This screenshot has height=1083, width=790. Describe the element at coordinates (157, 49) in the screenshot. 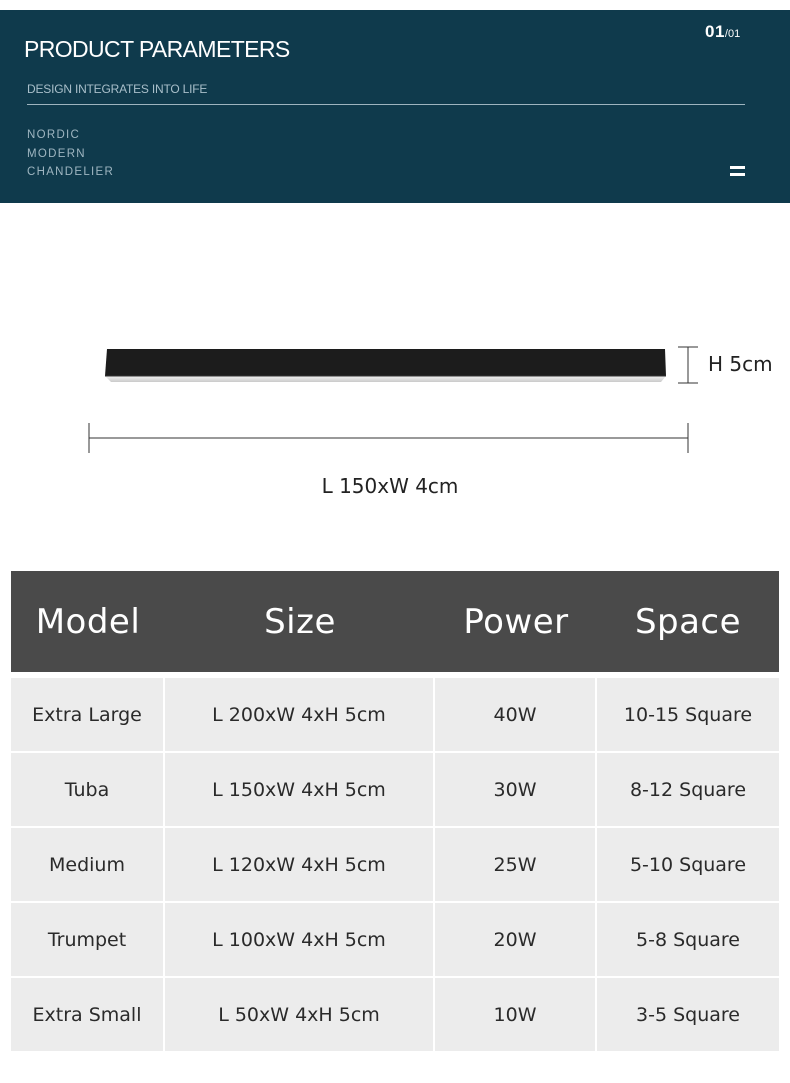

I see `page-title: PRODUCT PARAMETERS` at that location.